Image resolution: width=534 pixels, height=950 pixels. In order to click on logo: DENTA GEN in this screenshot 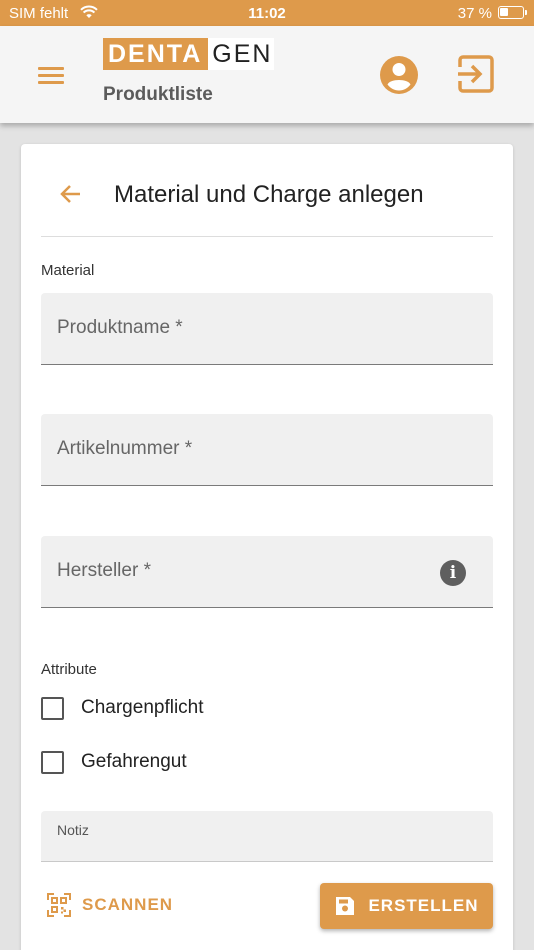, I will do `click(189, 54)`.